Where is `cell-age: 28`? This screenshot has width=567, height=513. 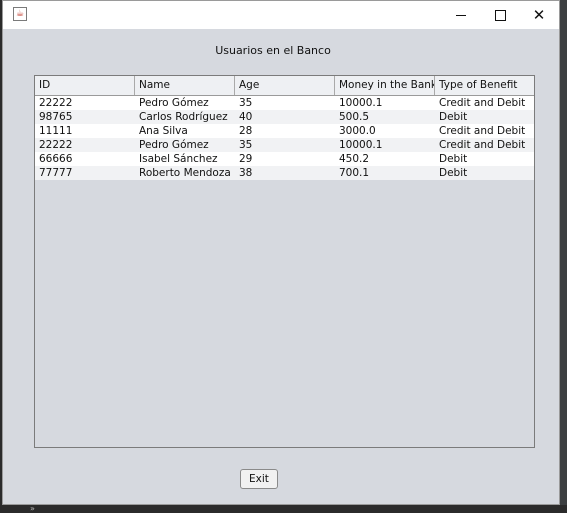 cell-age: 28 is located at coordinates (246, 131).